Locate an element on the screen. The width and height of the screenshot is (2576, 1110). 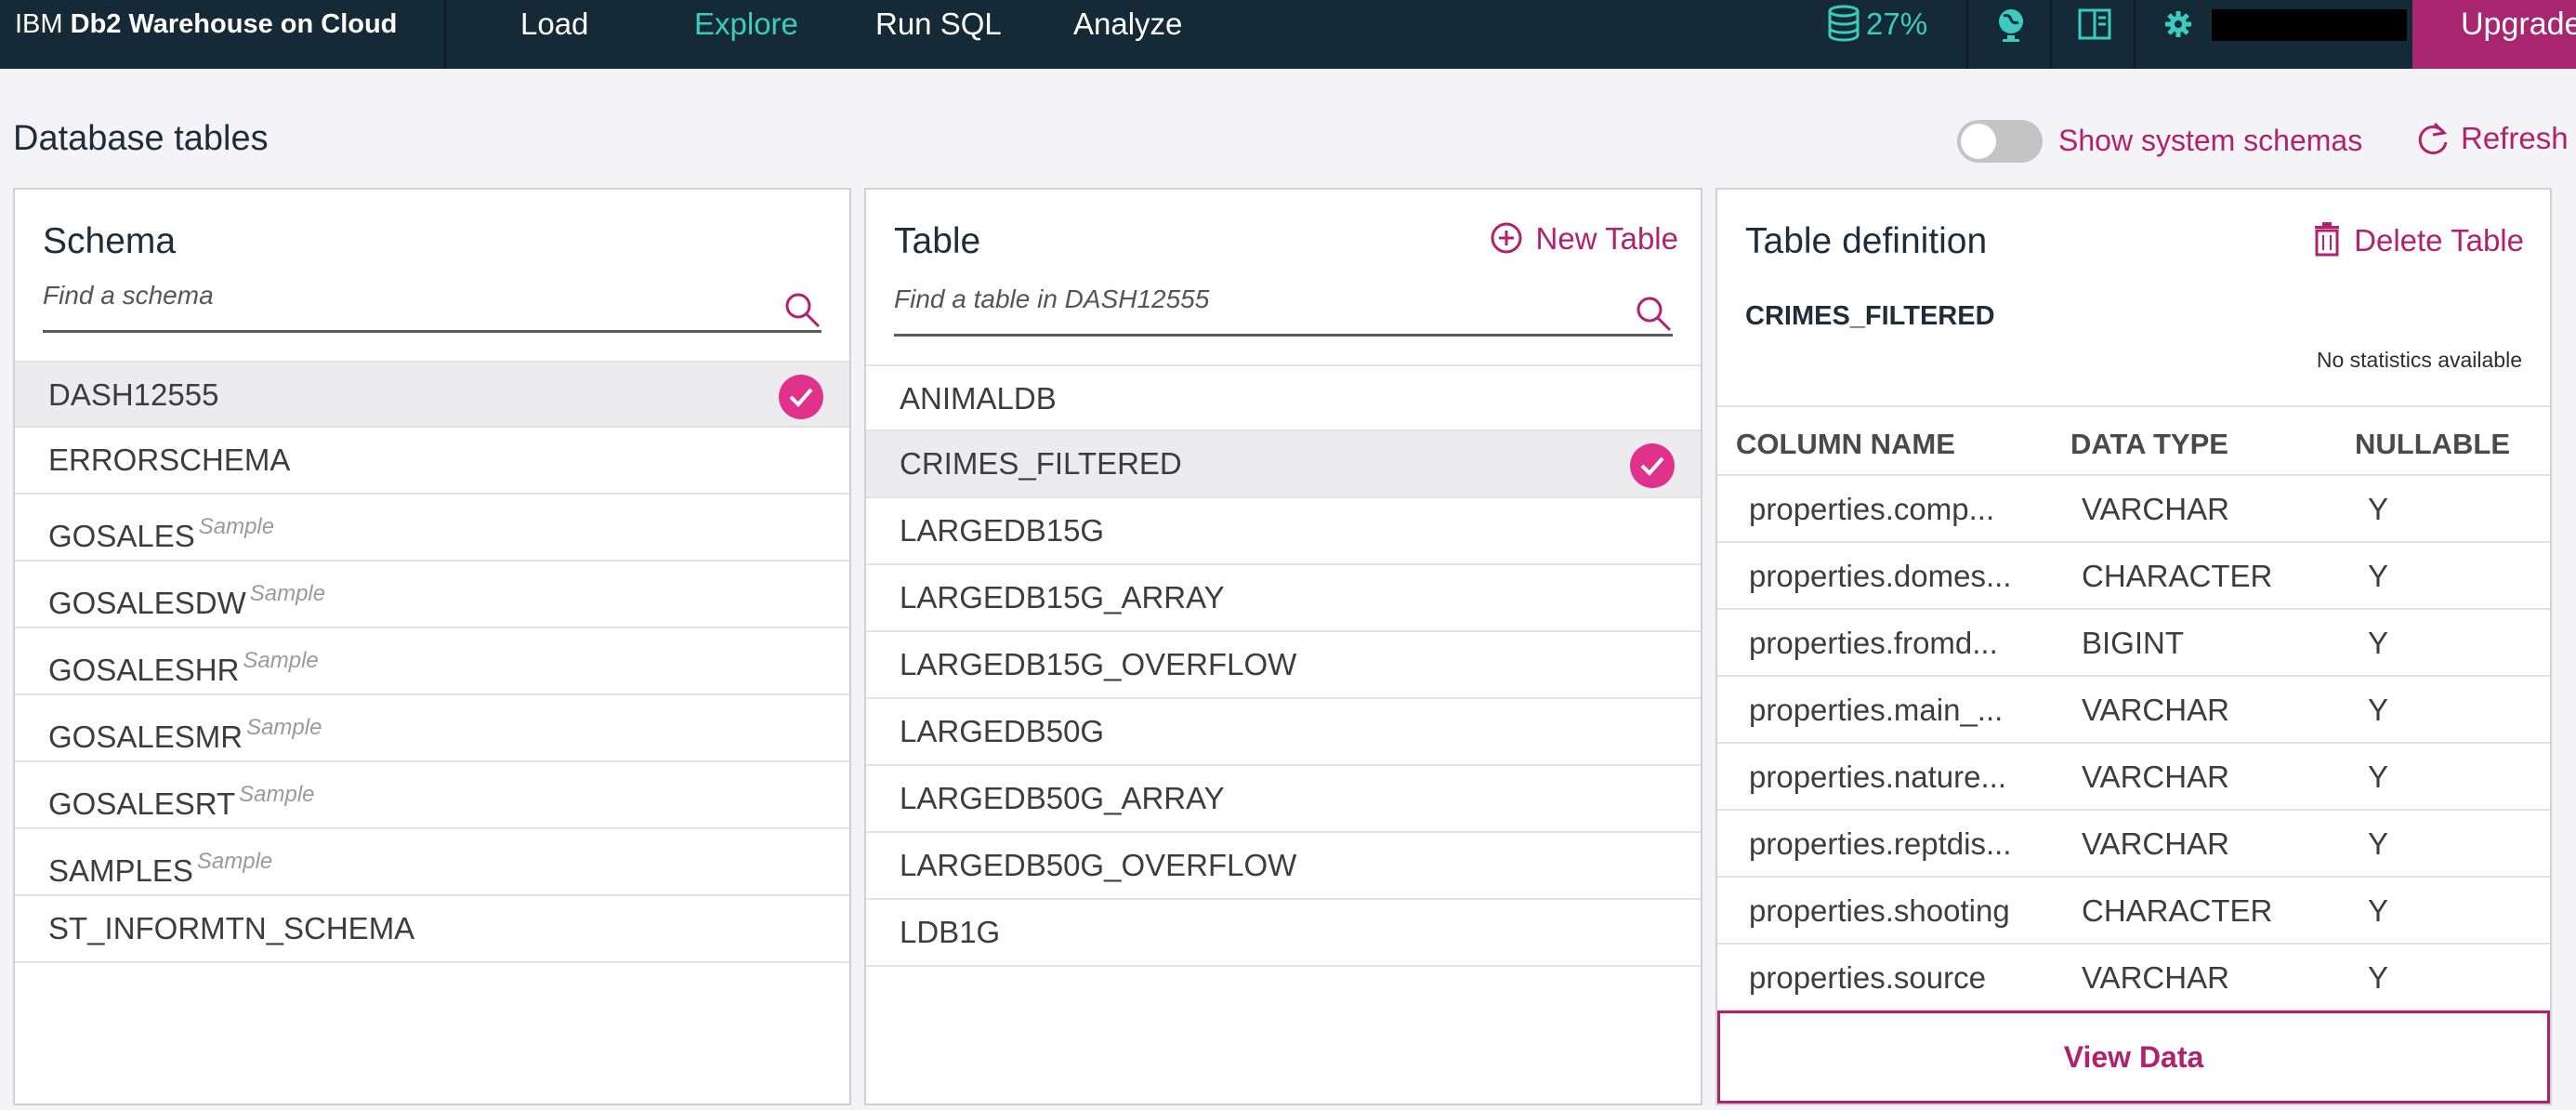
header-data-type: DATA TYPE is located at coordinates (2149, 444).